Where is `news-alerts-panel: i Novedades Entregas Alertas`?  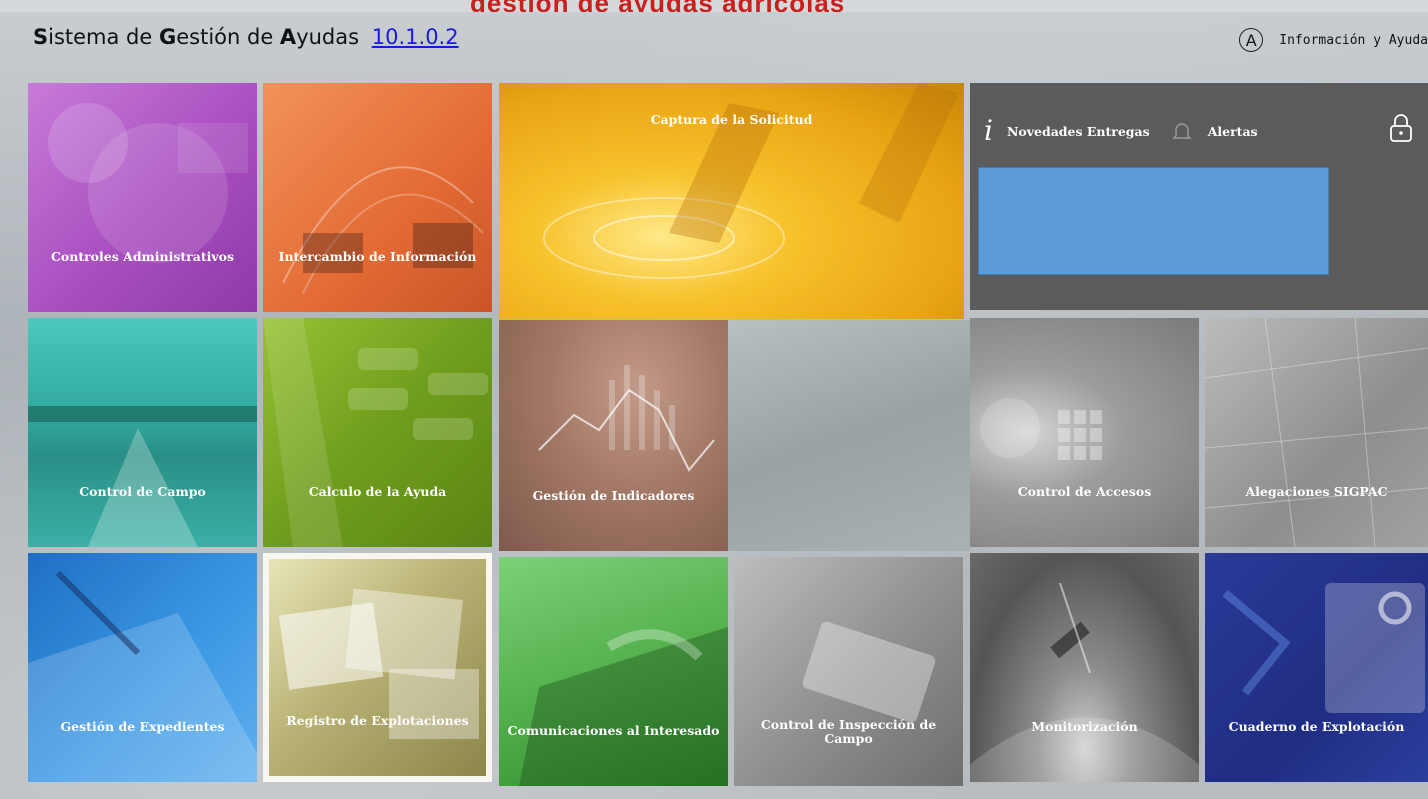
news-alerts-panel: i Novedades Entregas Alertas is located at coordinates (1199, 196).